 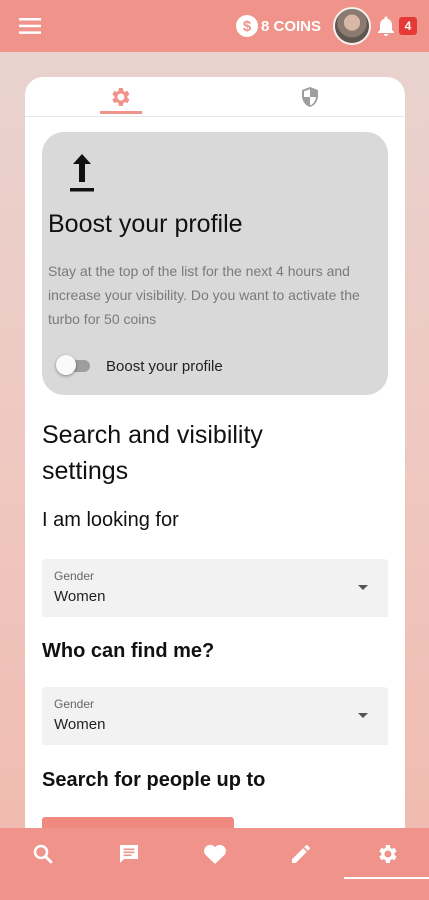 What do you see at coordinates (215, 97) in the screenshot?
I see `settings-tabs` at bounding box center [215, 97].